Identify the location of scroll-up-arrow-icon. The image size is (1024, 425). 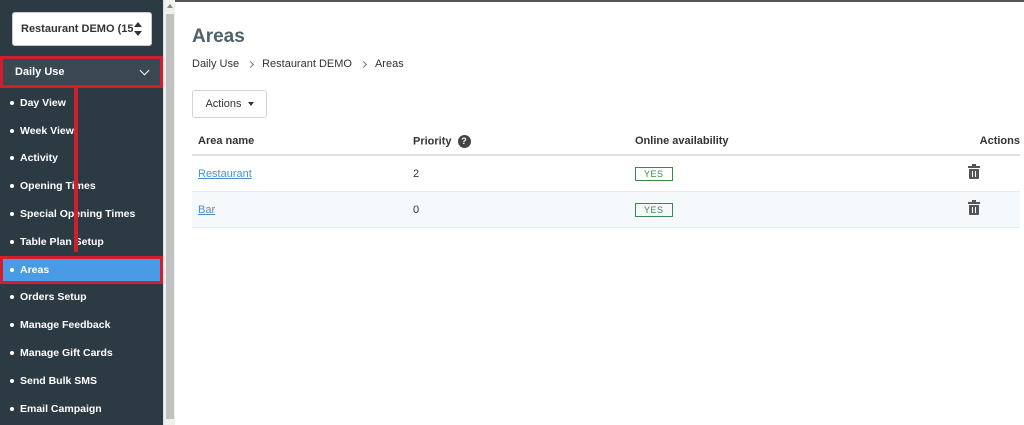
(170, 6).